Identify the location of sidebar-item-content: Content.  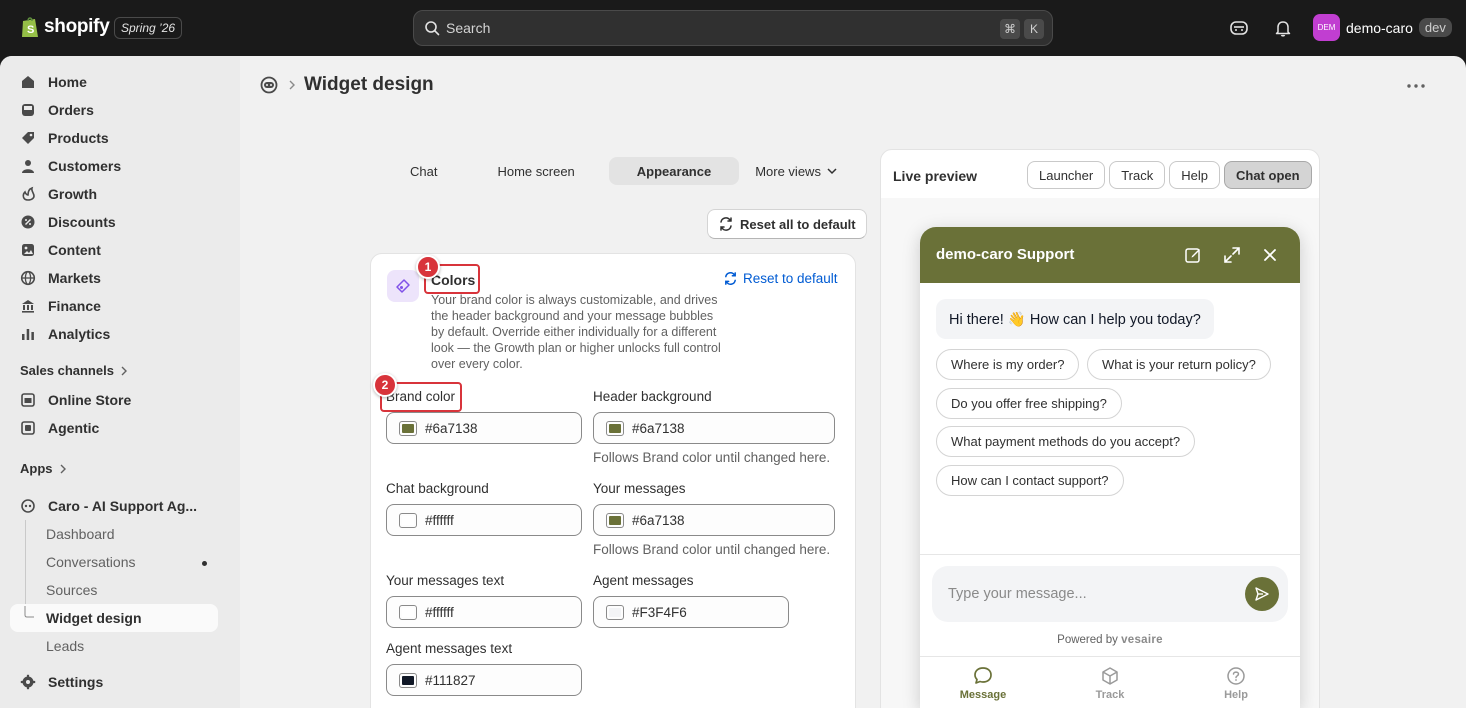
(114, 250).